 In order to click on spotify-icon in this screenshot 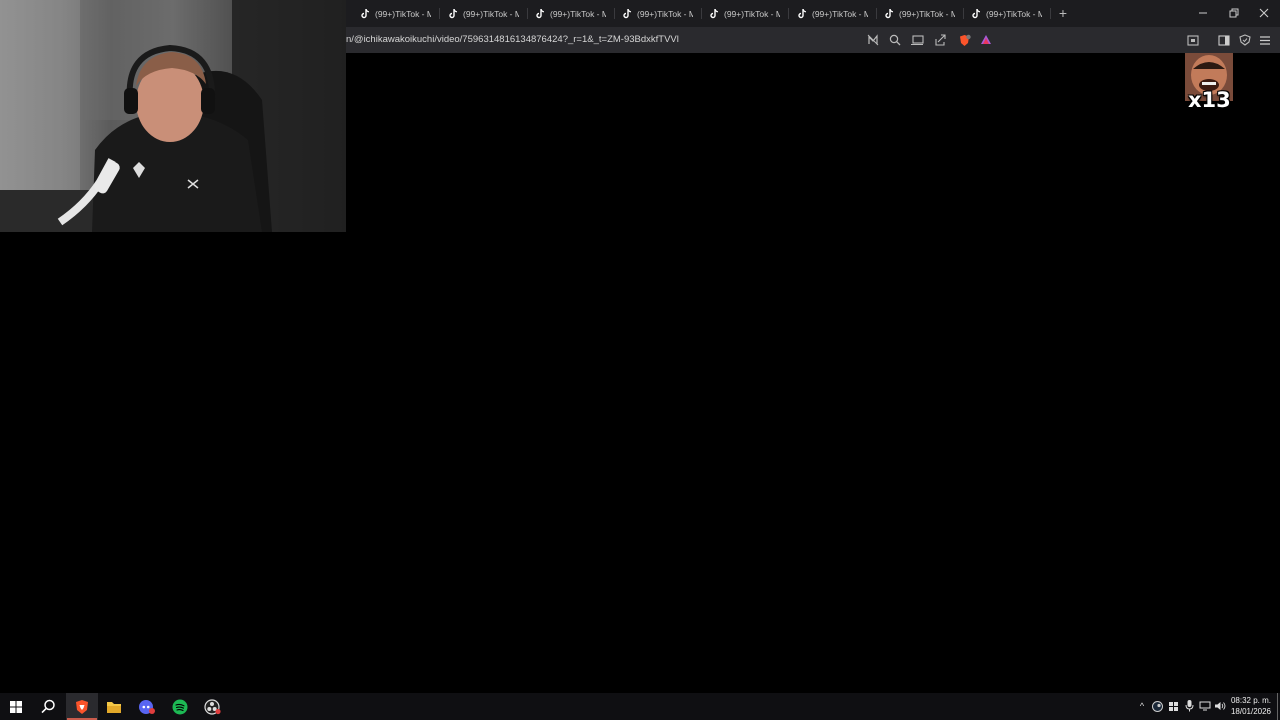, I will do `click(180, 706)`.